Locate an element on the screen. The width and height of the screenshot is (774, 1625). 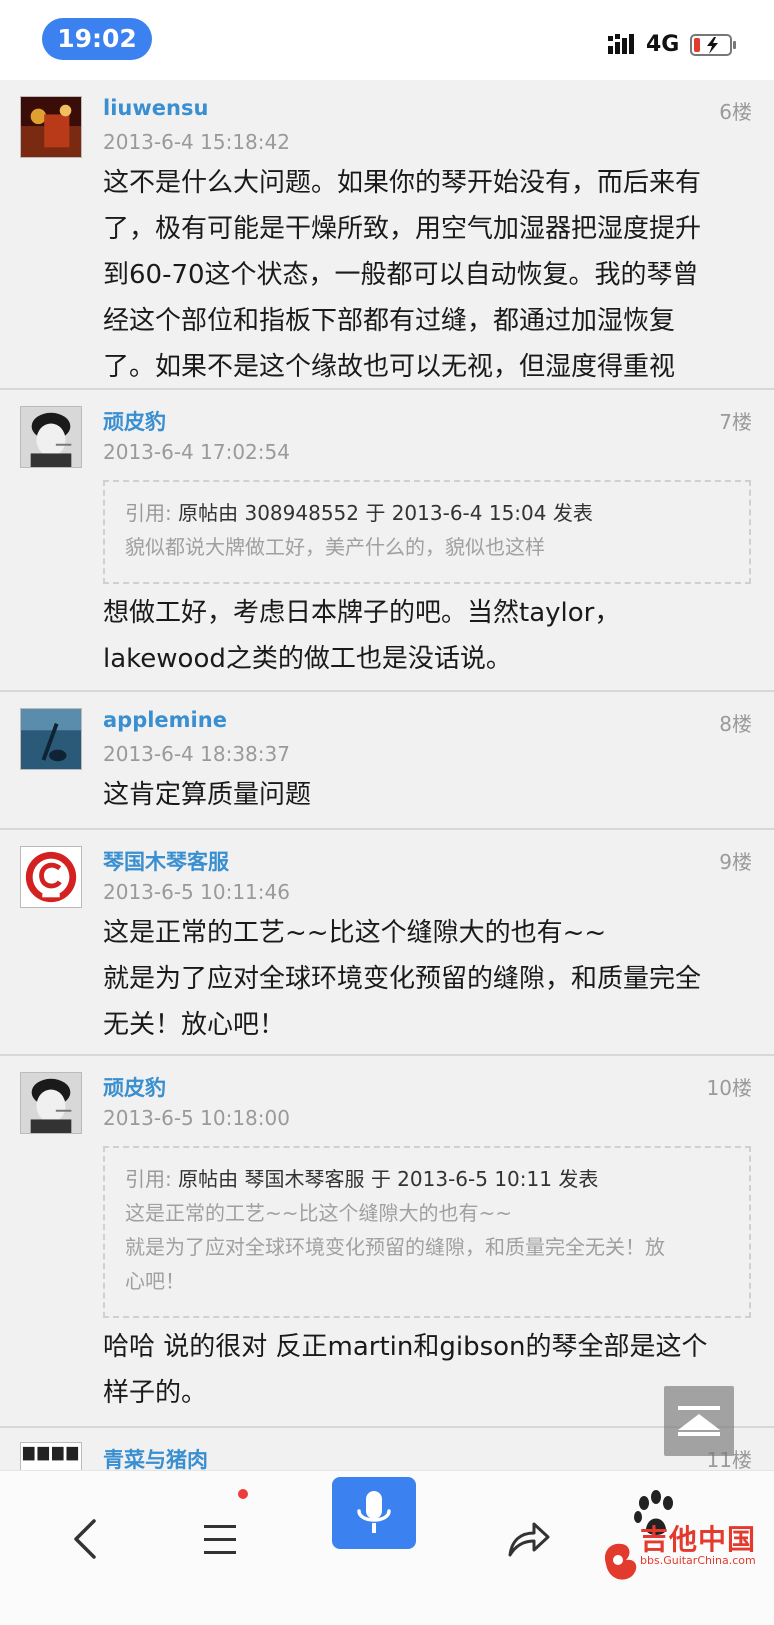
watermark-url: bbs.GuitarChina.com is located at coordinates (698, 1560).